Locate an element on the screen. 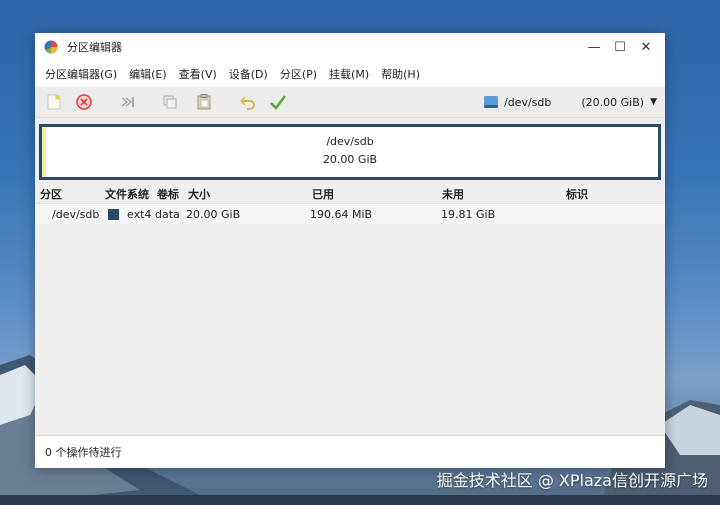 The height and width of the screenshot is (505, 720). titlebar: 分区编辑器 — ☐ ✕ is located at coordinates (350, 47).